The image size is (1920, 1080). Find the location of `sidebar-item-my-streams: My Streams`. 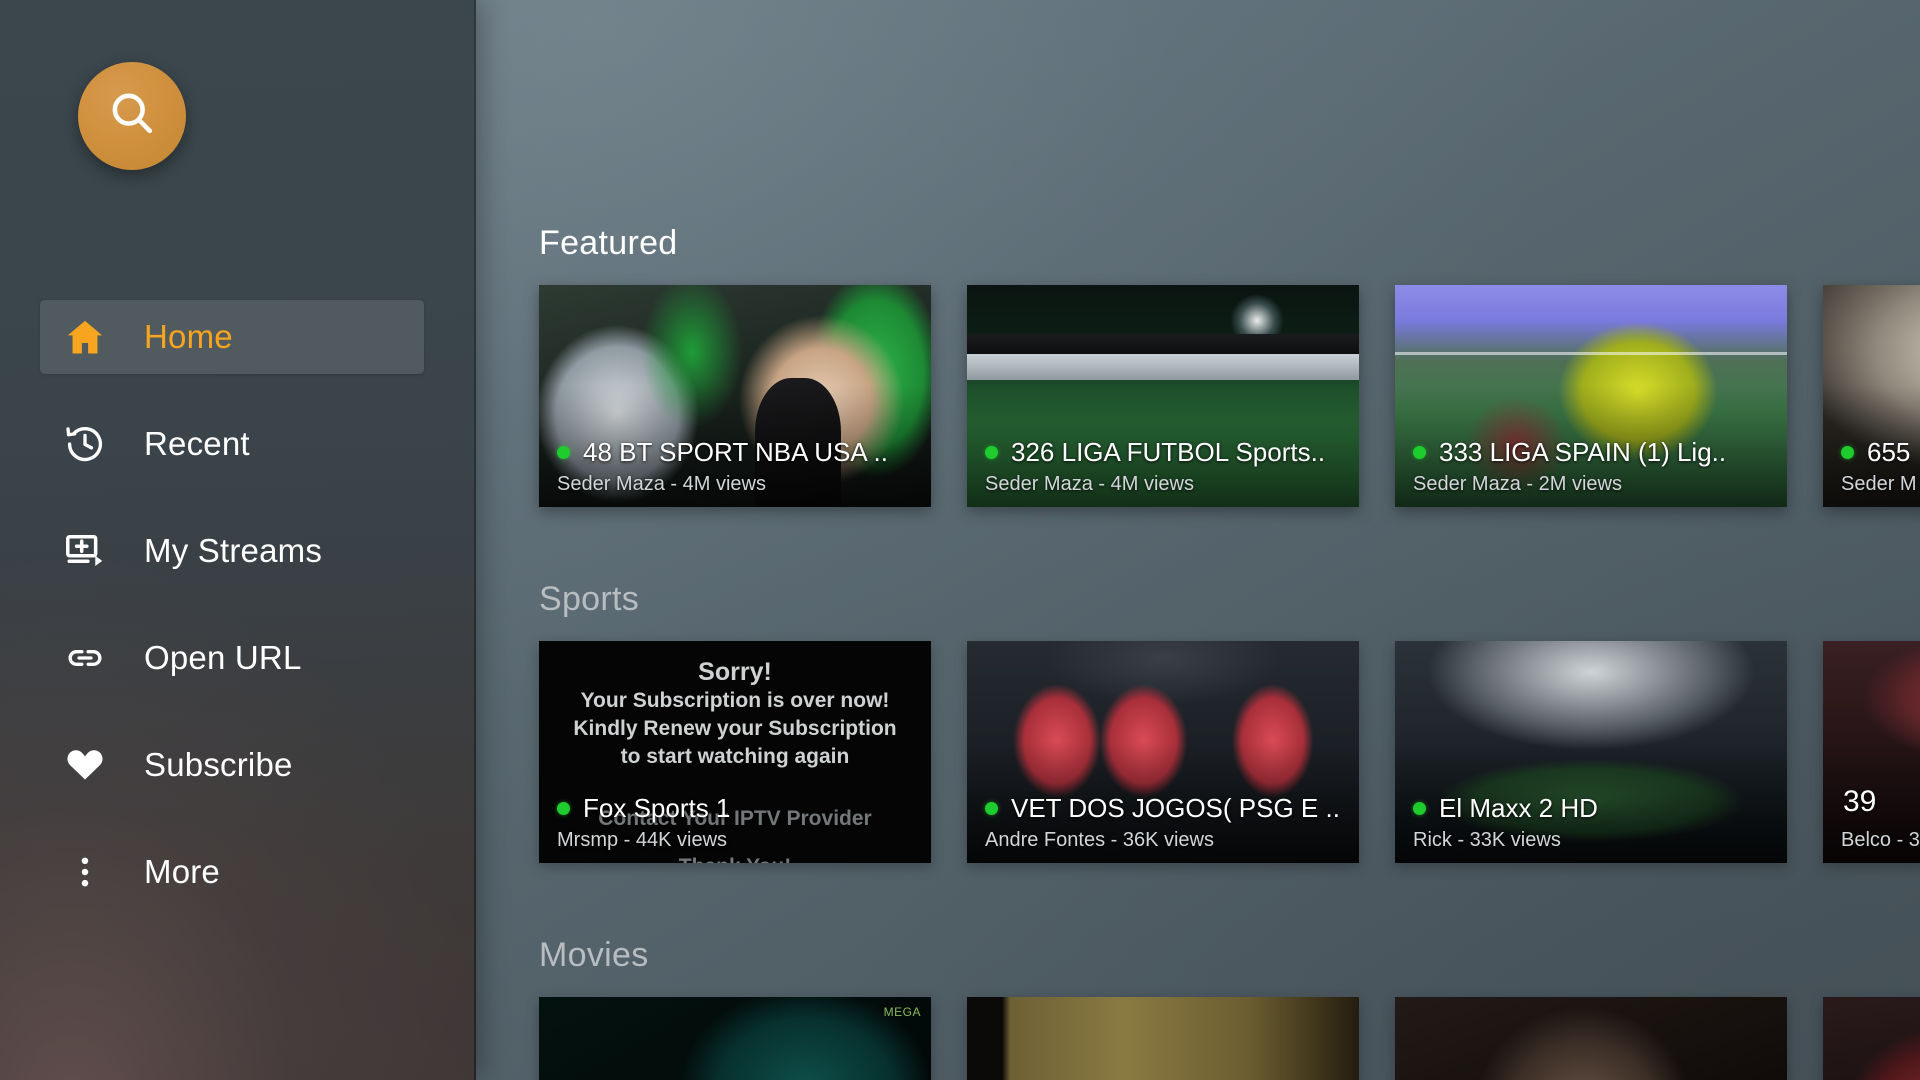

sidebar-item-my-streams: My Streams is located at coordinates (232, 551).